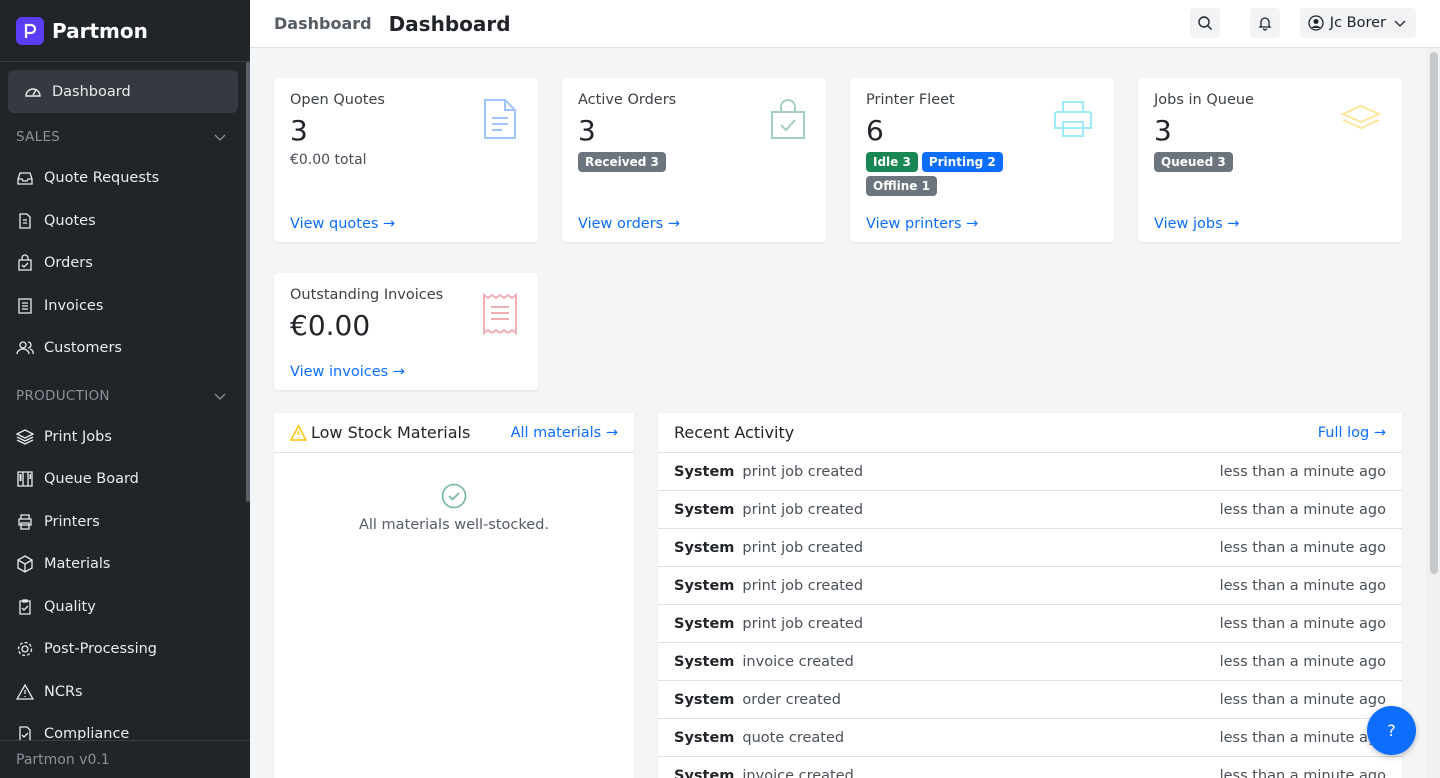  Describe the element at coordinates (25, 733) in the screenshot. I see `document-check-icon` at that location.